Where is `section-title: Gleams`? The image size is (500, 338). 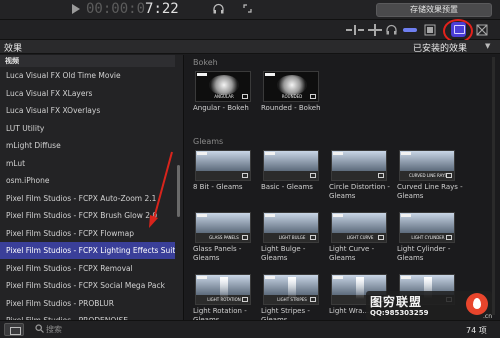 section-title: Gleams is located at coordinates (208, 141).